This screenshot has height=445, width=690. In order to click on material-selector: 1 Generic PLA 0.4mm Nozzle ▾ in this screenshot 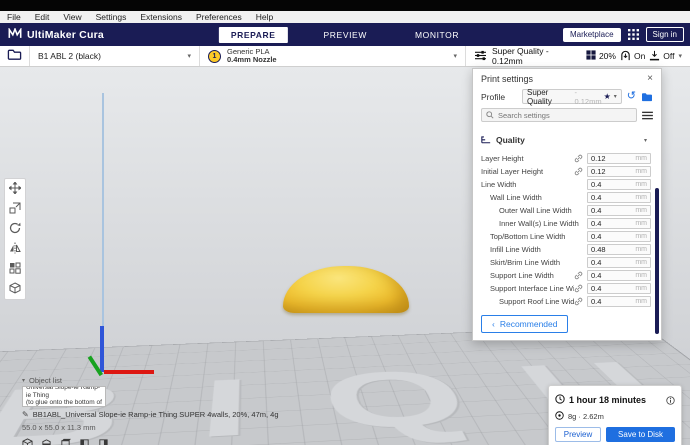, I will do `click(333, 56)`.